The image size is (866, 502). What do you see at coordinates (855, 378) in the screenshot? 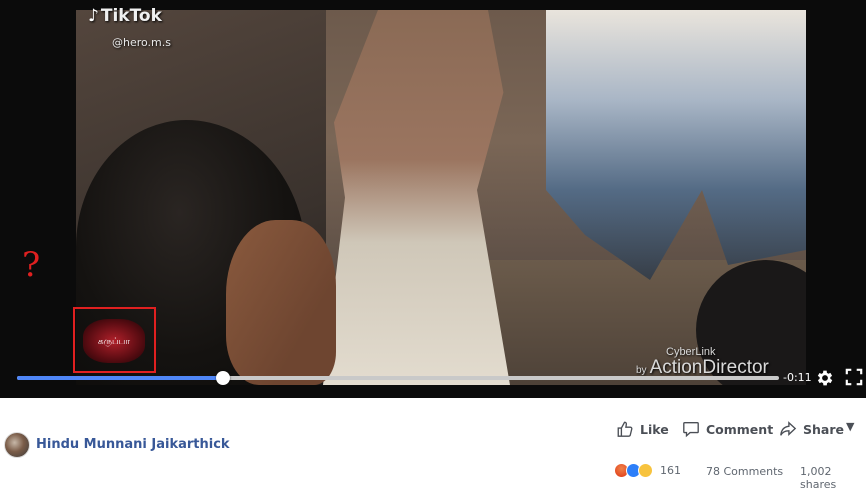
I see `fullscreen-icon` at bounding box center [855, 378].